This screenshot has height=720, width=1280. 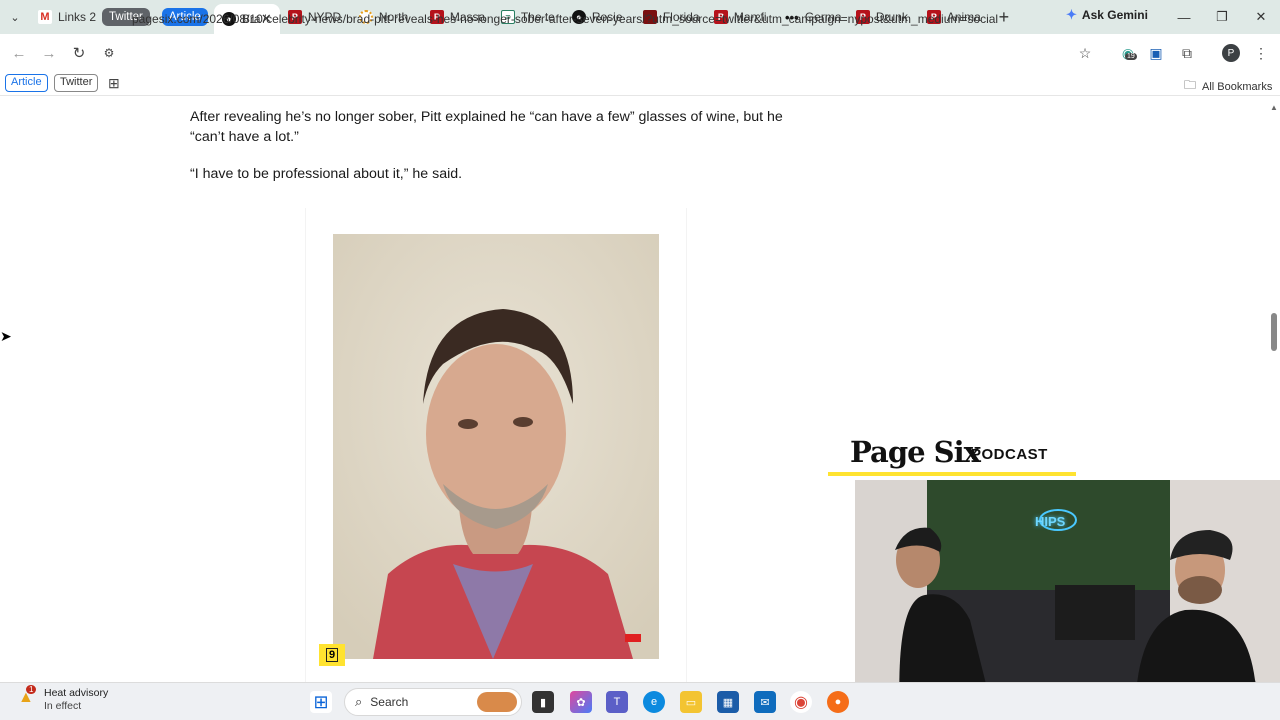 I want to click on mail-icon: ✉, so click(x=765, y=702).